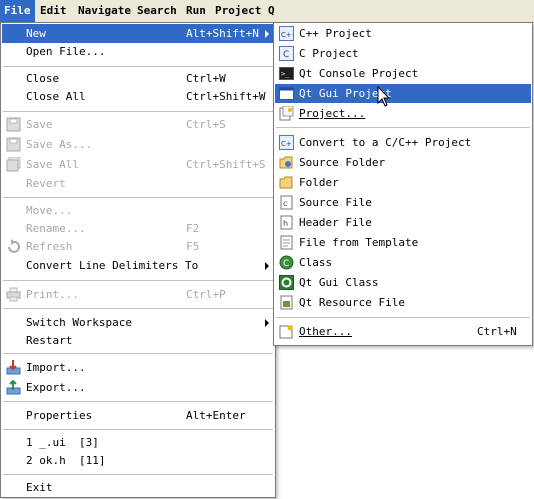 This screenshot has height=499, width=534. I want to click on svg-text: C++, so click(287, 35).